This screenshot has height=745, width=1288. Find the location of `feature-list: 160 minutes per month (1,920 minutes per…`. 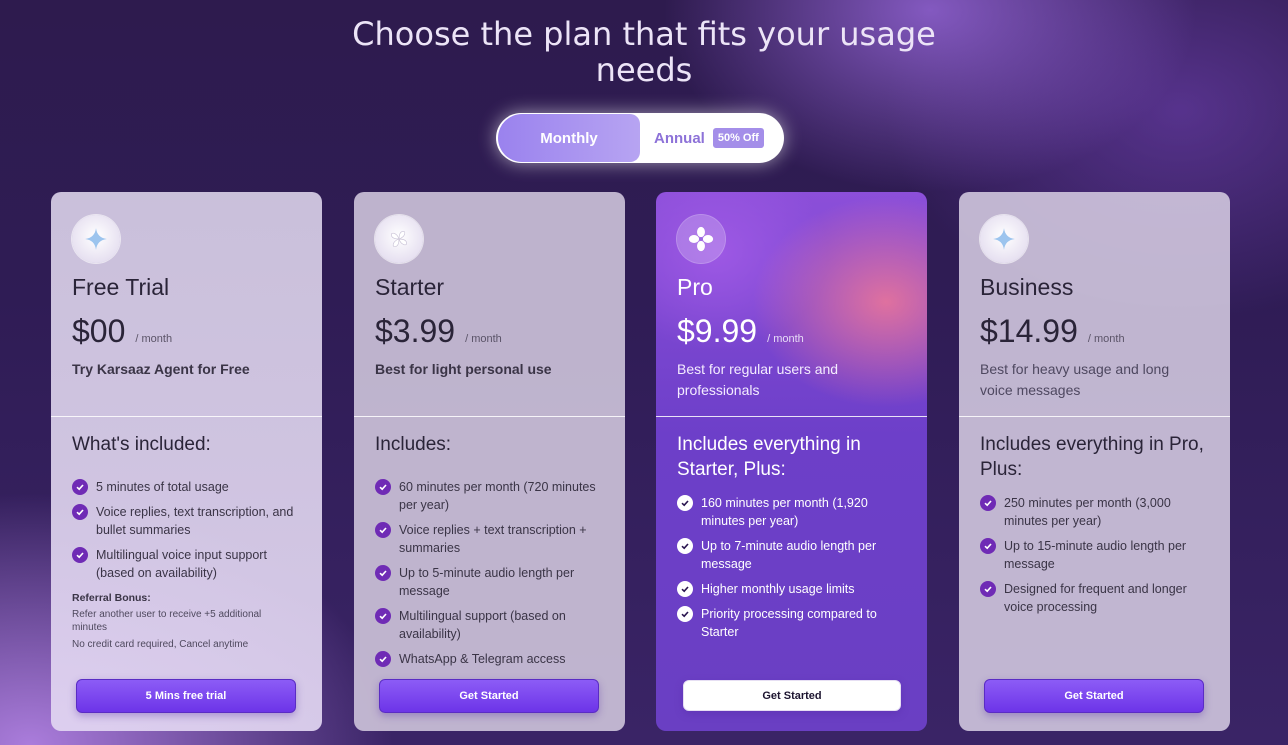

feature-list: 160 minutes per month (1,920 minutes per… is located at coordinates (794, 571).